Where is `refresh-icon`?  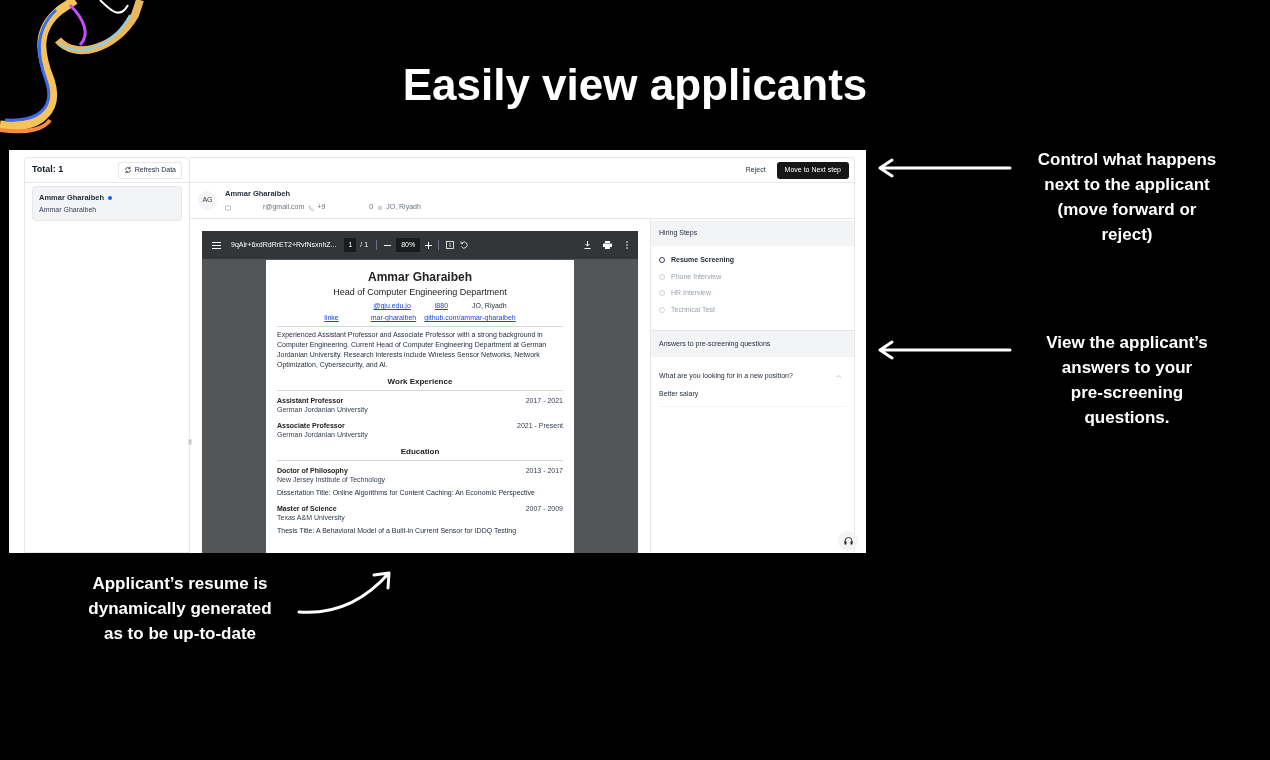
refresh-icon is located at coordinates (127, 170).